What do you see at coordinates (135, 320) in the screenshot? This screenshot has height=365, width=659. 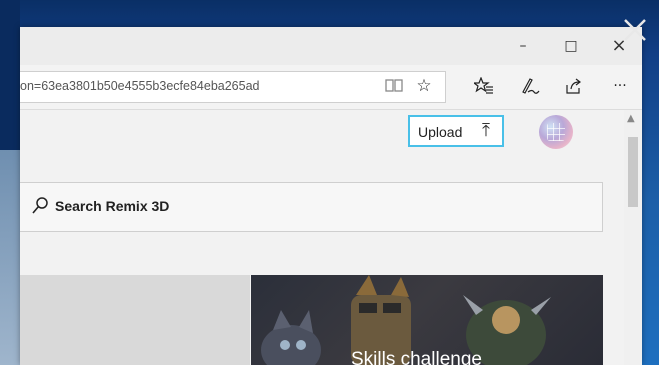 I see `featured-tile-left` at bounding box center [135, 320].